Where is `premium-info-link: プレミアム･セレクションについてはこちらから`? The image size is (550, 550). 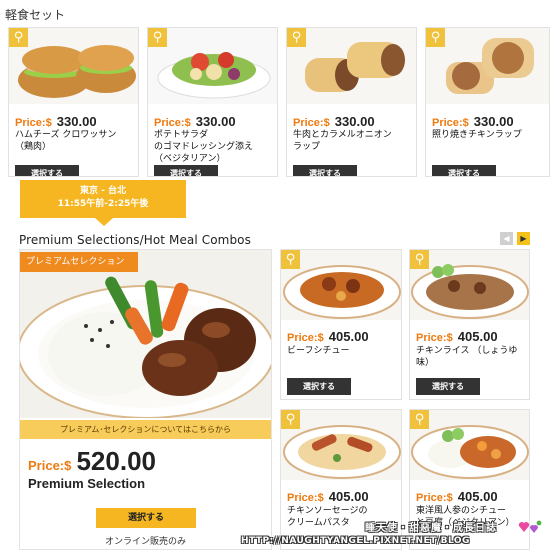
premium-info-link: プレミアム･セレクションについてはこちらから is located at coordinates (145, 429).